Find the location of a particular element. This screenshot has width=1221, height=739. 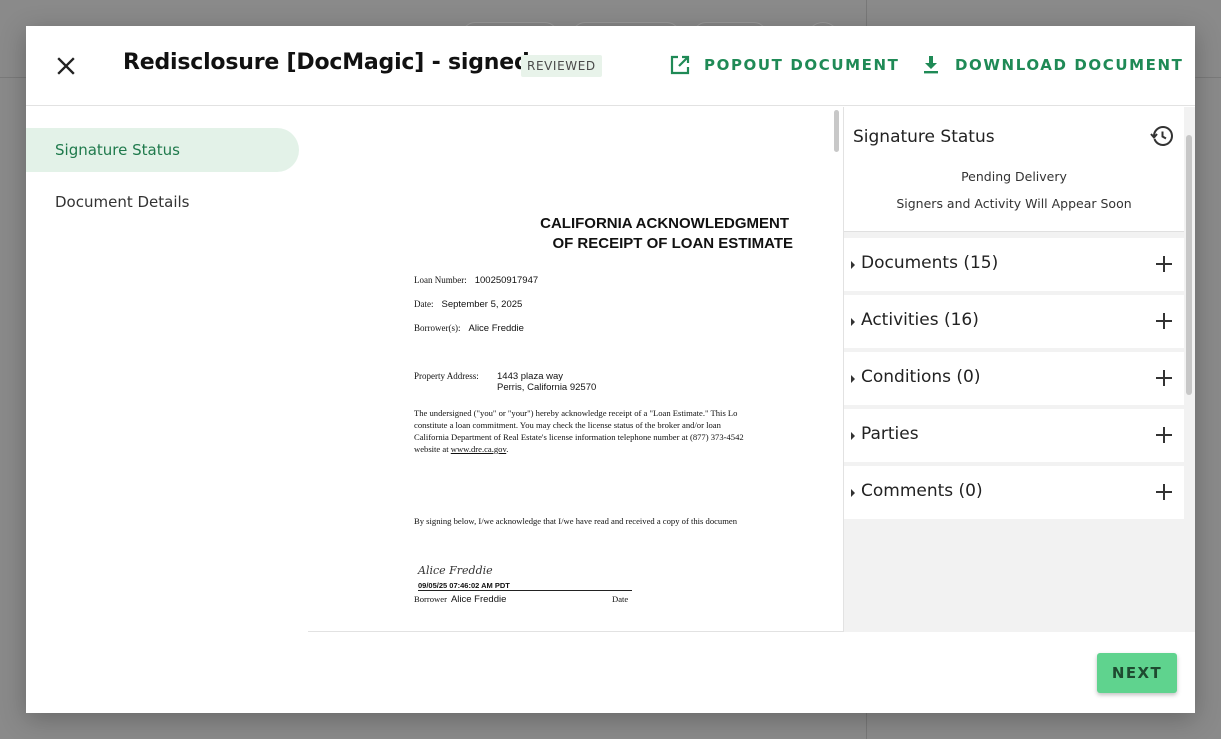

borrowers-field: Borrower(s): Alice Freddie is located at coordinates (469, 328).